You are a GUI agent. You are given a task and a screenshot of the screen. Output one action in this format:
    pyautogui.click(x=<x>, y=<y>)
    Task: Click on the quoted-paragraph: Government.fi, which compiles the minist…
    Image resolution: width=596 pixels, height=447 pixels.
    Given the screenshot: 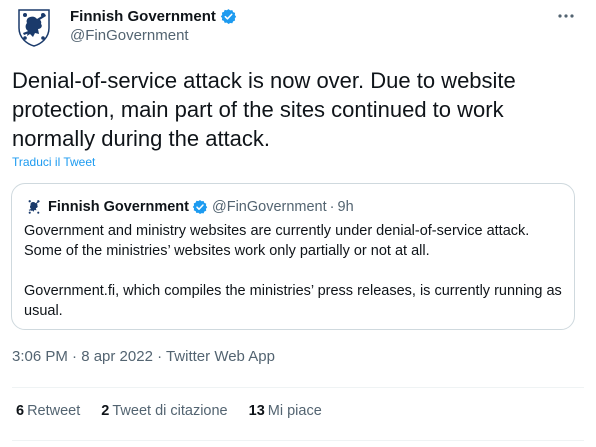 What is the action you would take?
    pyautogui.click(x=293, y=301)
    